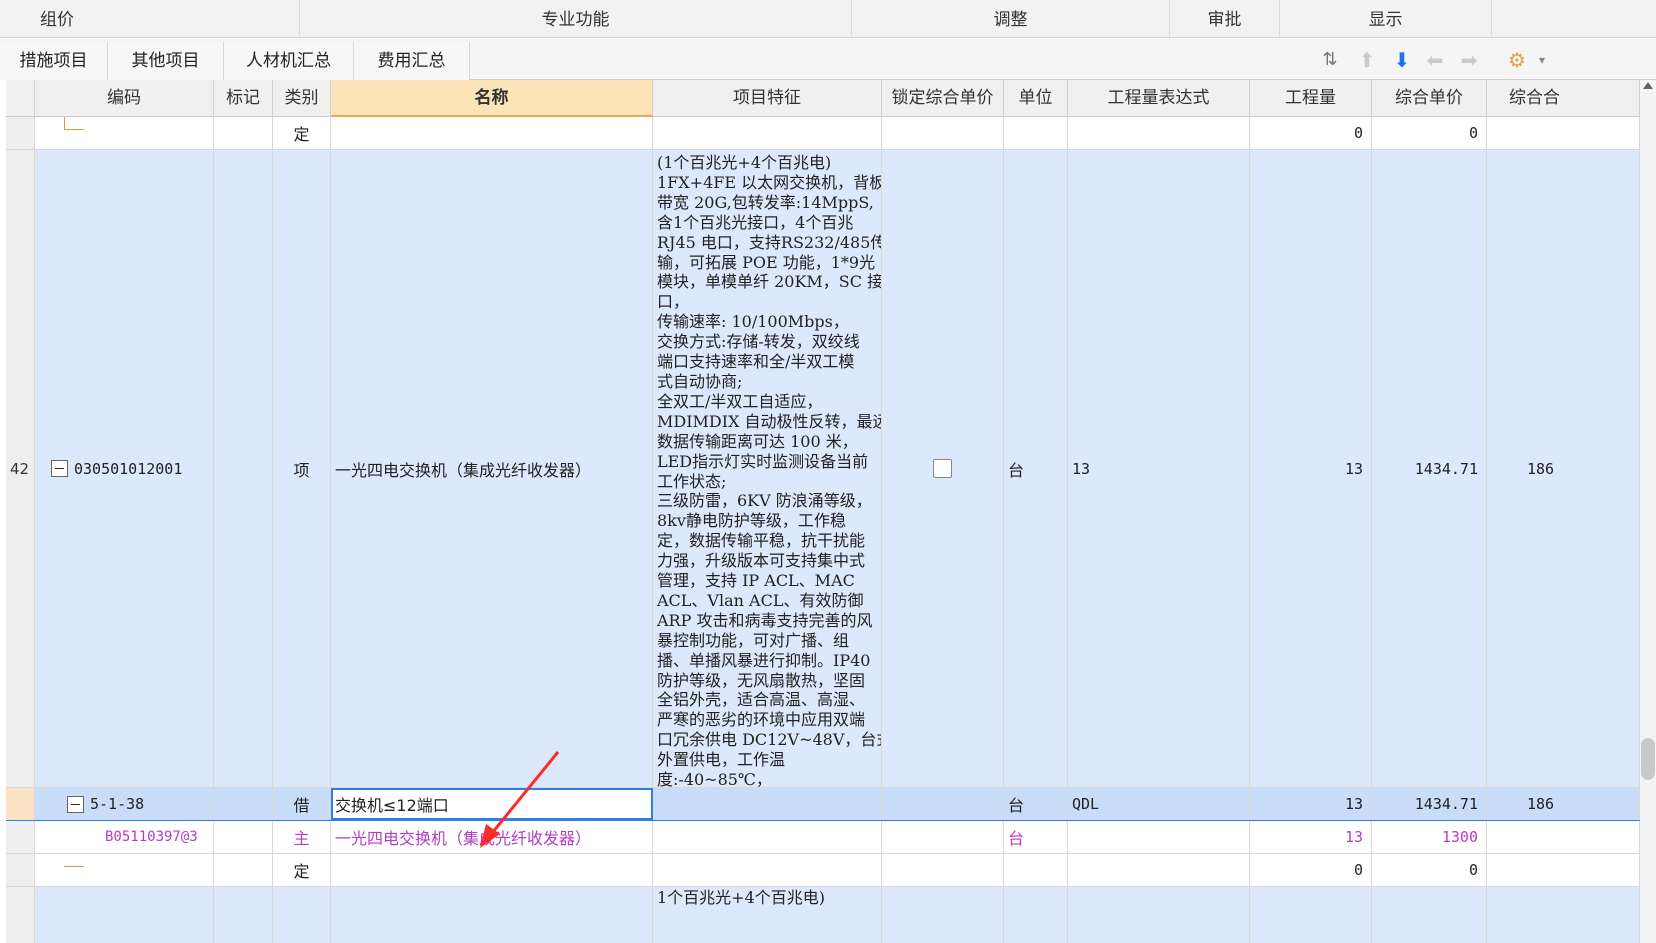  What do you see at coordinates (124, 468) in the screenshot?
I see `code-cell: 030501012001` at bounding box center [124, 468].